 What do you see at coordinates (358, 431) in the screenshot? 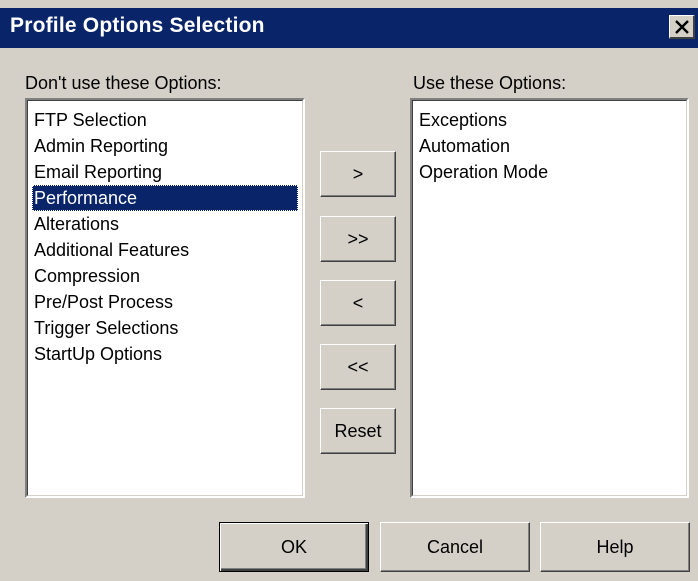
I see `reset-button: Reset` at bounding box center [358, 431].